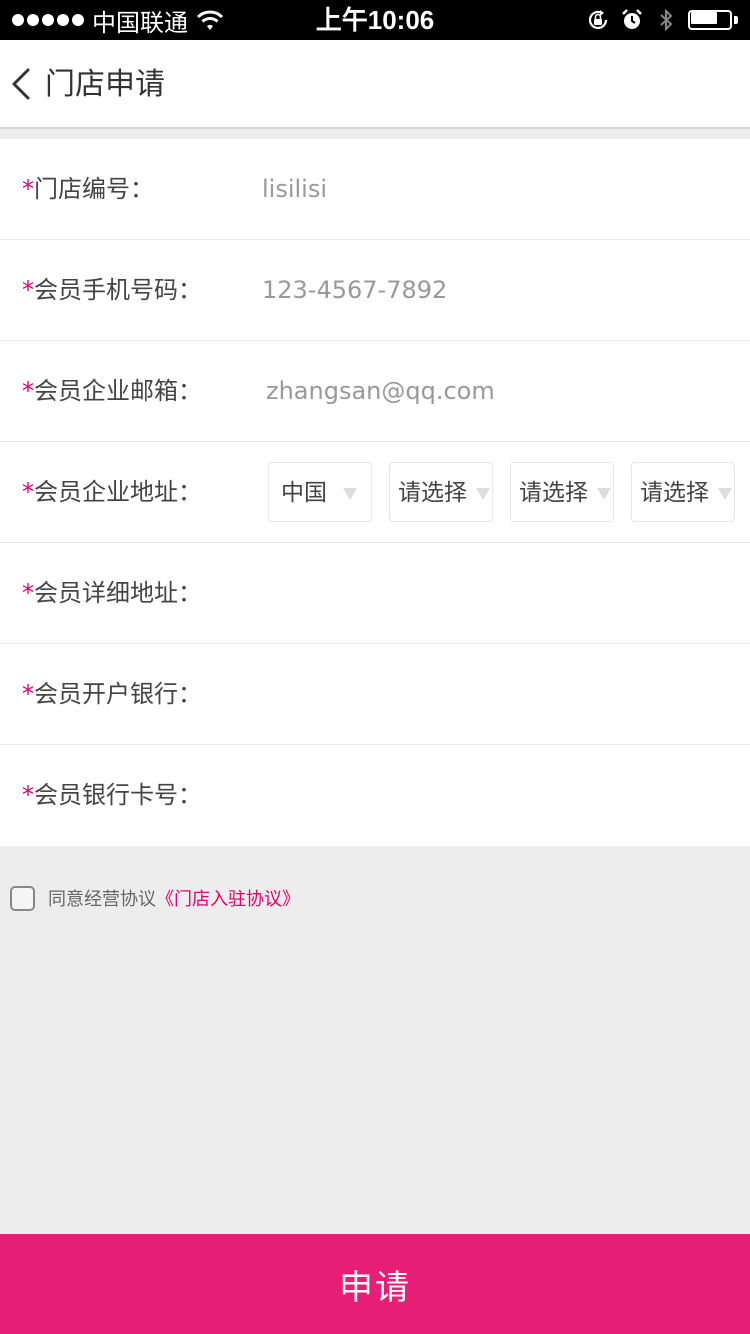 The height and width of the screenshot is (1334, 750). I want to click on company-email-input, so click(496, 391).